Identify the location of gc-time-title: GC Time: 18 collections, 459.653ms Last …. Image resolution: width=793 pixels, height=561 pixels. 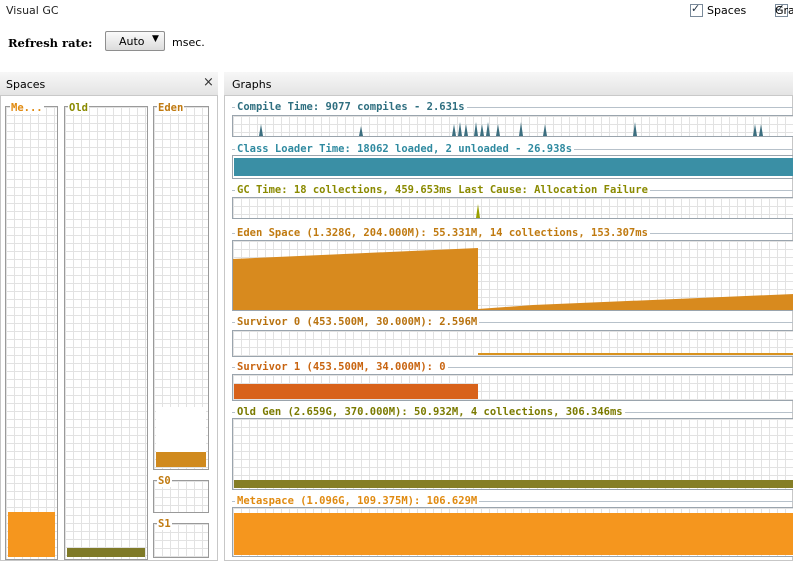
(442, 190).